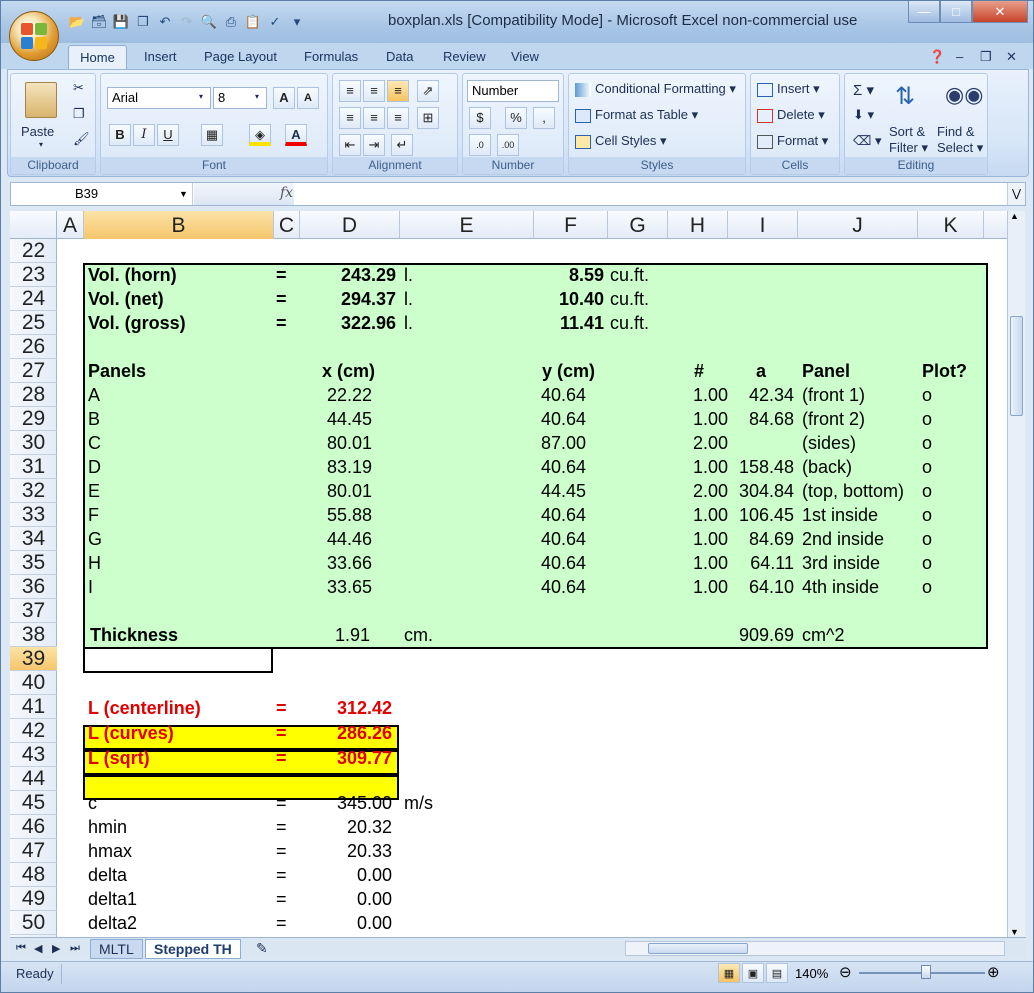  I want to click on page-break-view-icon: ▤, so click(777, 973).